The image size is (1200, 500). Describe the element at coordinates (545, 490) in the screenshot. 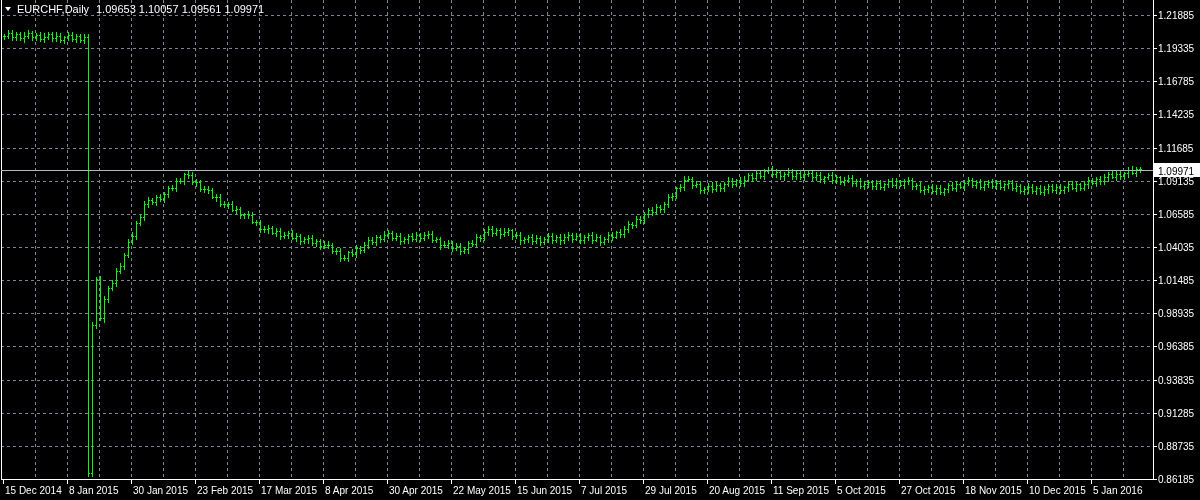

I see `date-axis-label: 15 Jun 2015` at that location.